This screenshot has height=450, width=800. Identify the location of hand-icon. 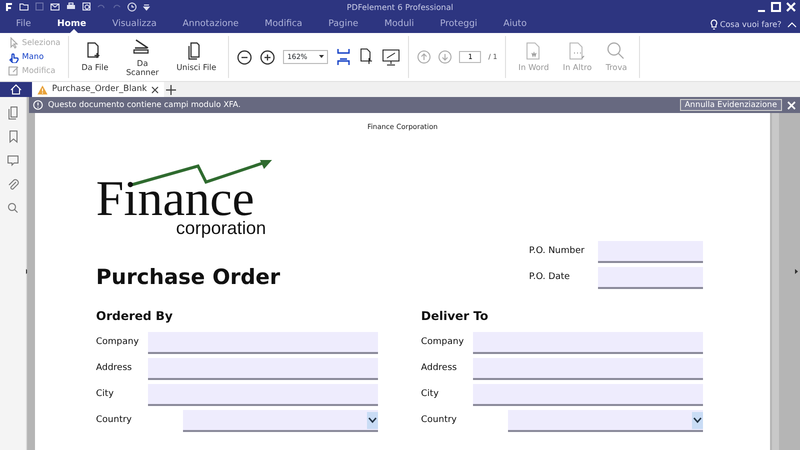
(13, 56).